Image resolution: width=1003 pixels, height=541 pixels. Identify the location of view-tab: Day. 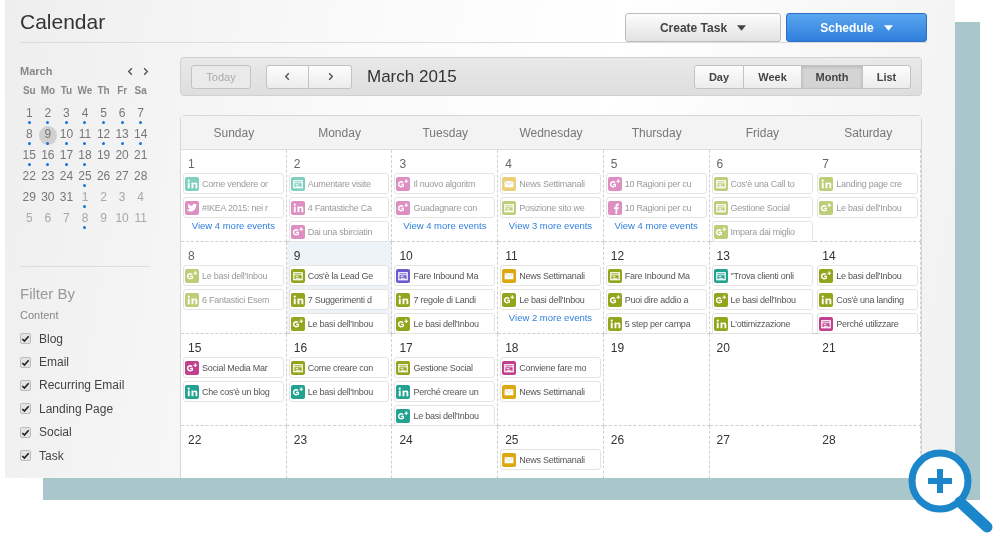
(719, 76).